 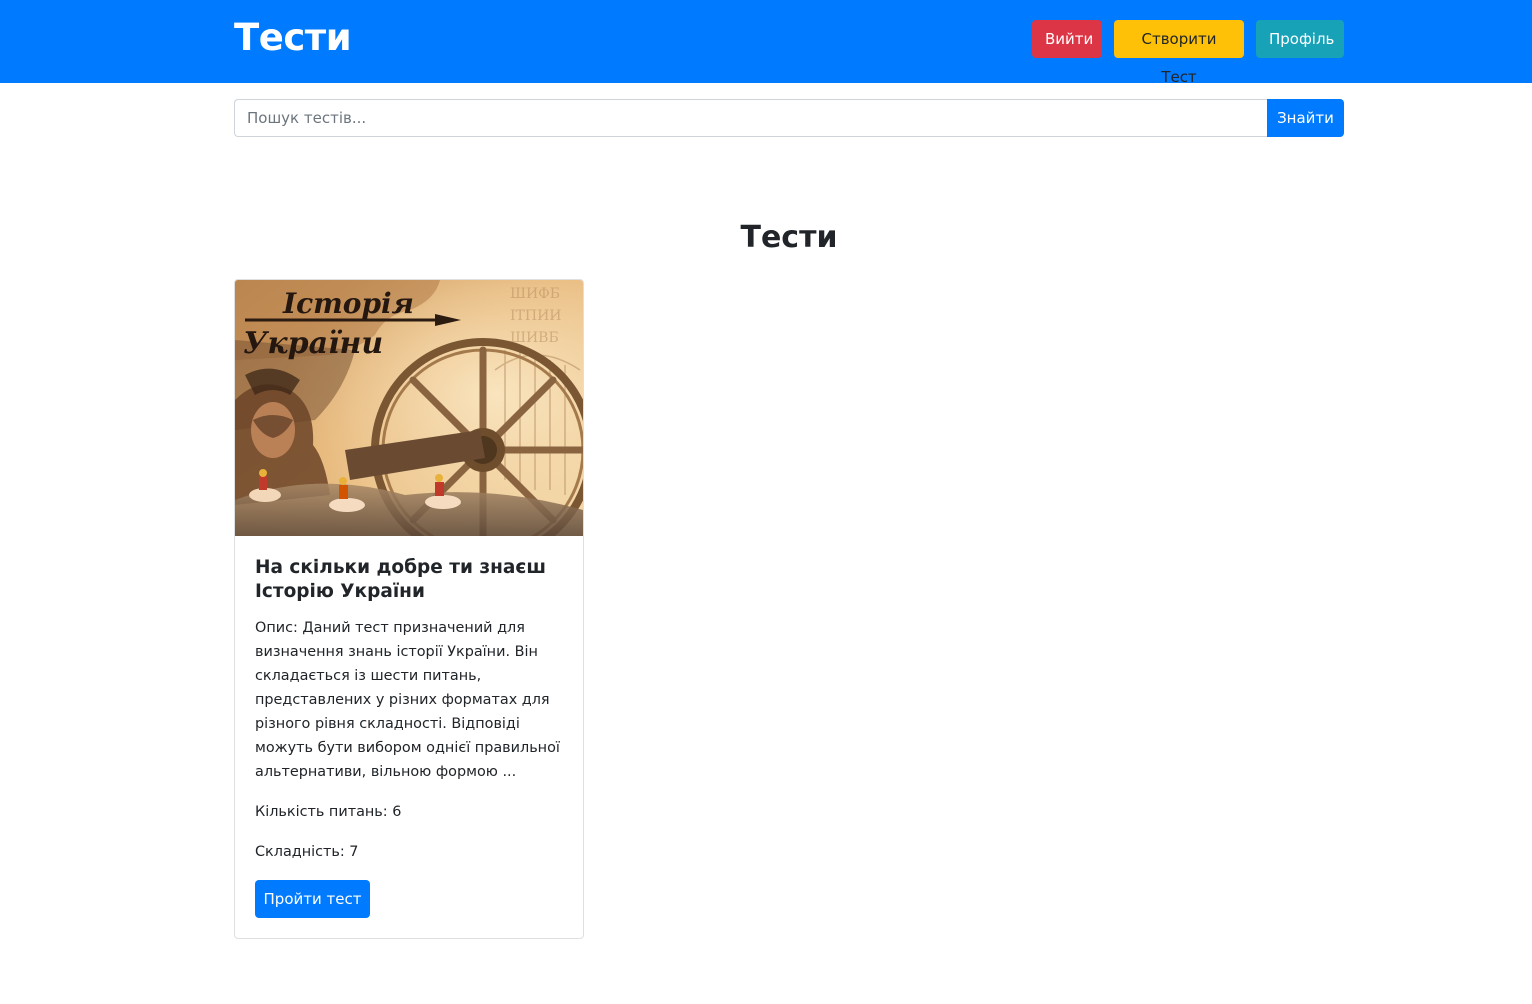 I want to click on test-cover-caption-line2: України, so click(x=313, y=343).